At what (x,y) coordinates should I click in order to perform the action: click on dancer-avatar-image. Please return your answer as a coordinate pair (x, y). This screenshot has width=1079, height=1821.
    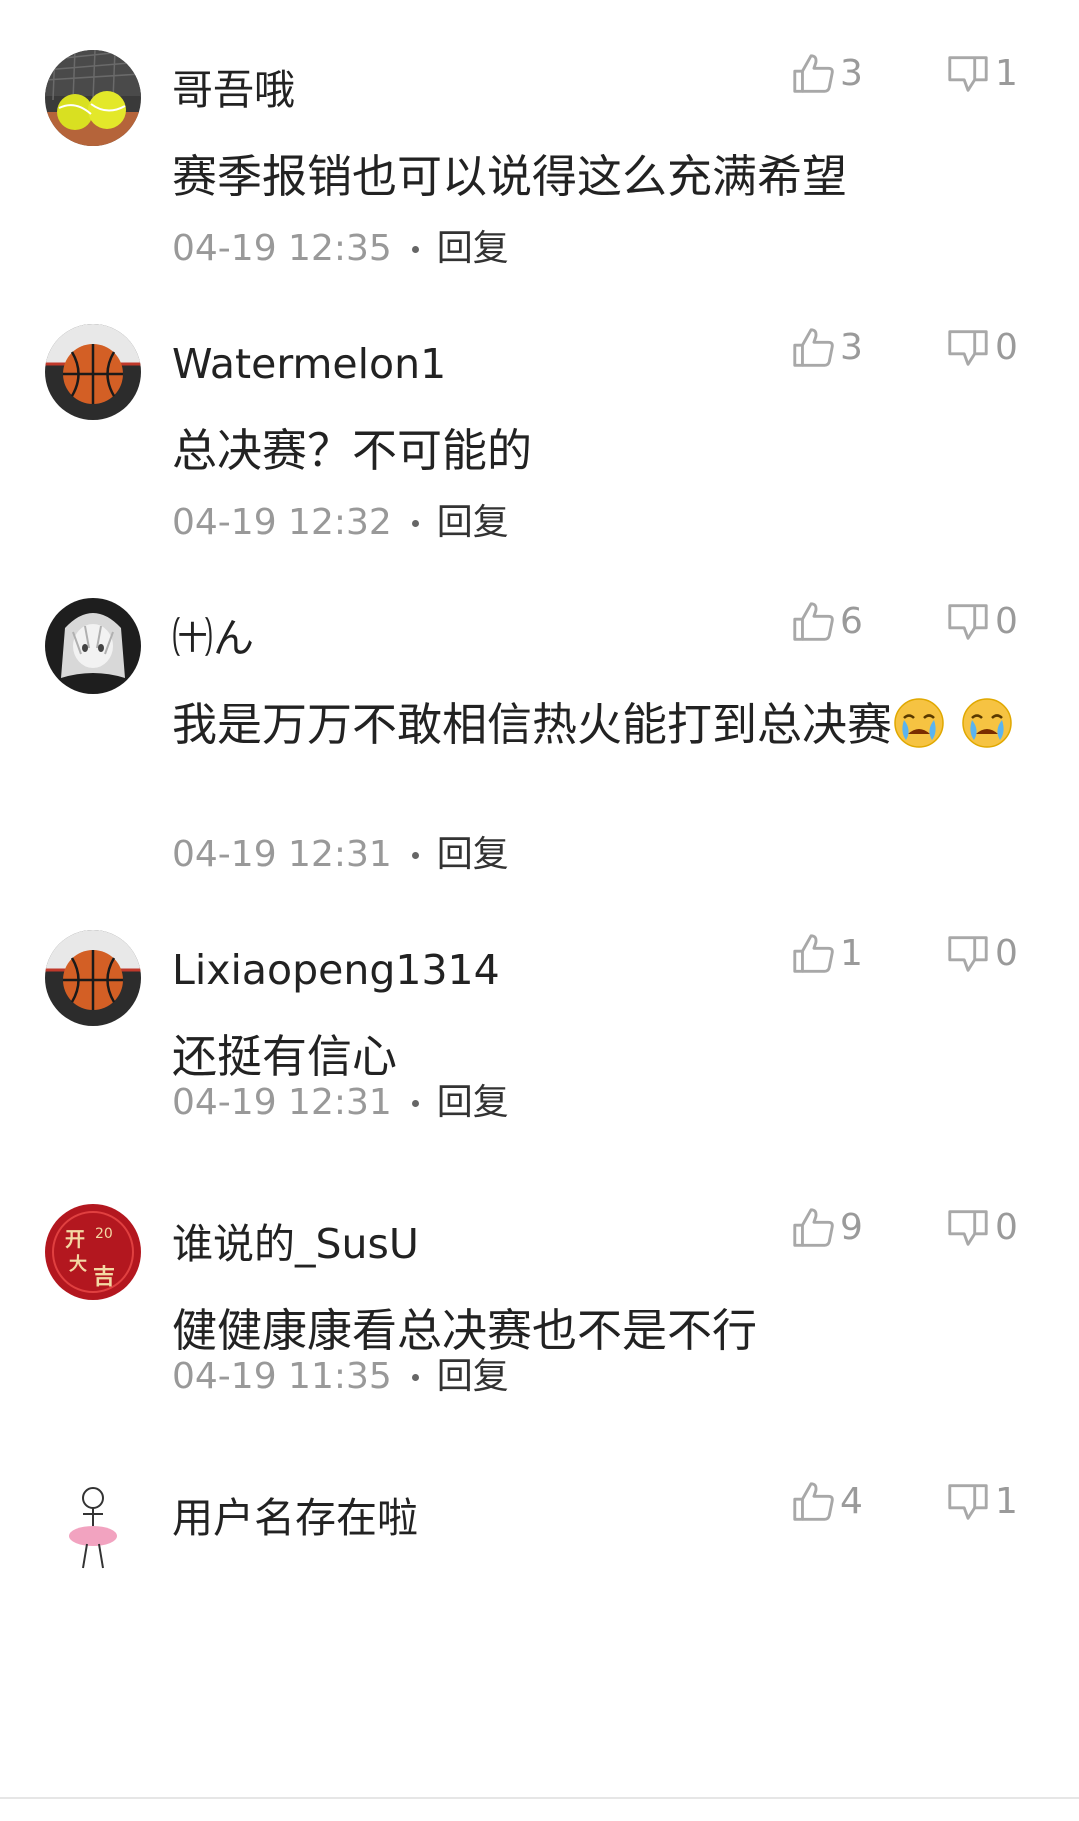
    Looking at the image, I should click on (93, 1526).